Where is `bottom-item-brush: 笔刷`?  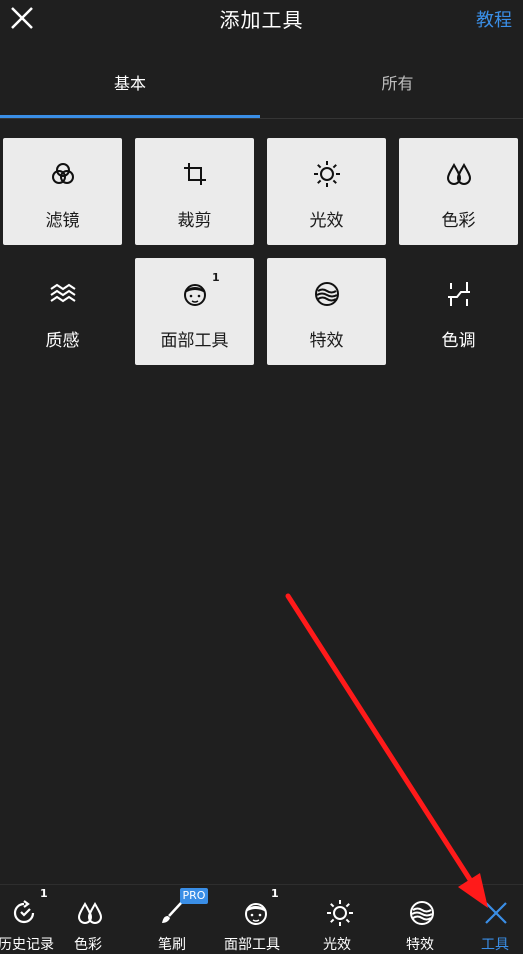
bottom-item-brush: 笔刷 is located at coordinates (172, 919).